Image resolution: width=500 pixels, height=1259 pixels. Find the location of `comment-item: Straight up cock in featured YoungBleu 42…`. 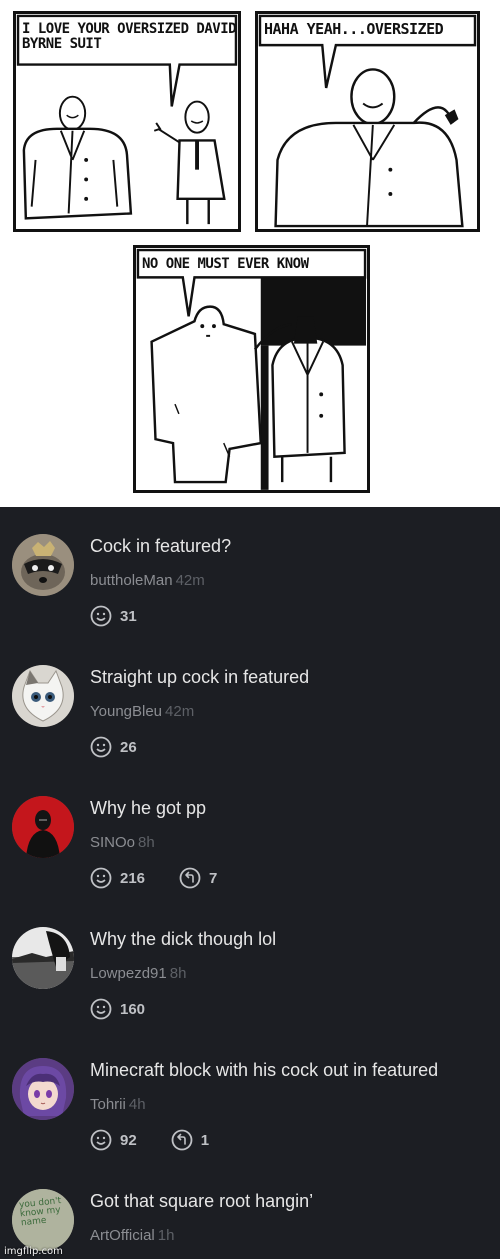

comment-item: Straight up cock in featured YoungBleu 42… is located at coordinates (250, 730).